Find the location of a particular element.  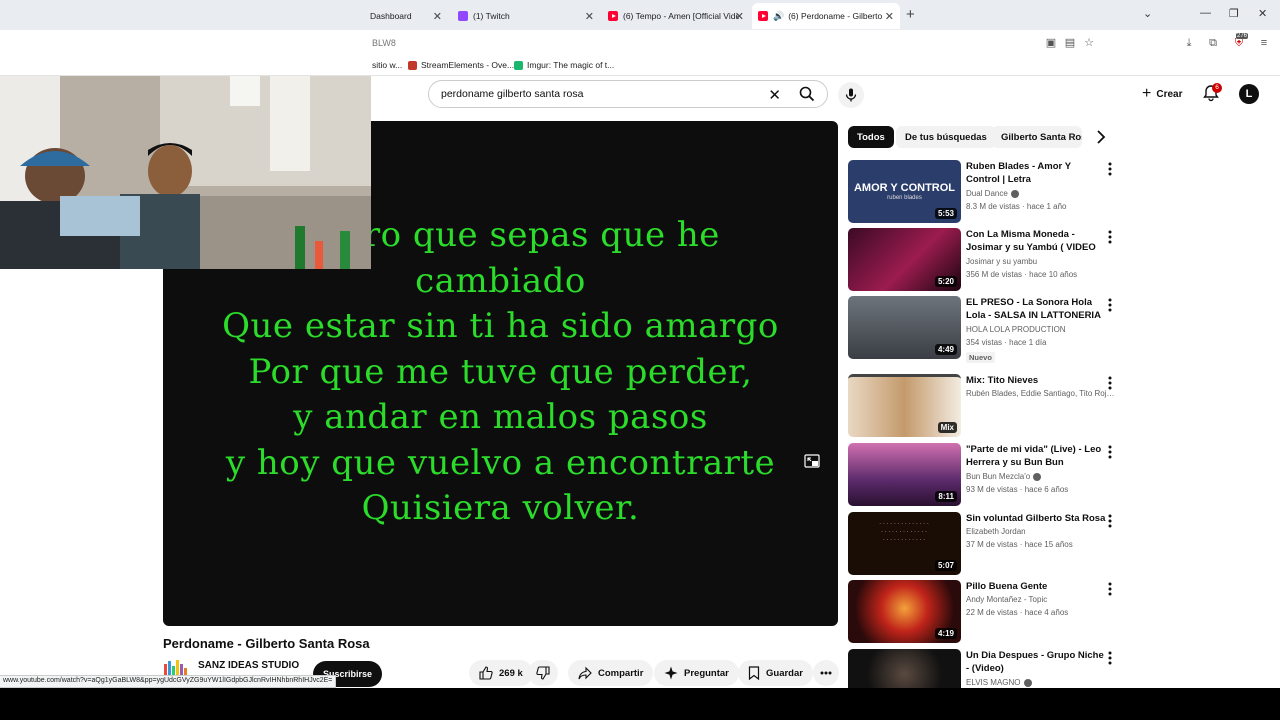

chip-gilberto-santa-rosa: Gilberto Santa Rosa is located at coordinates (1037, 137).